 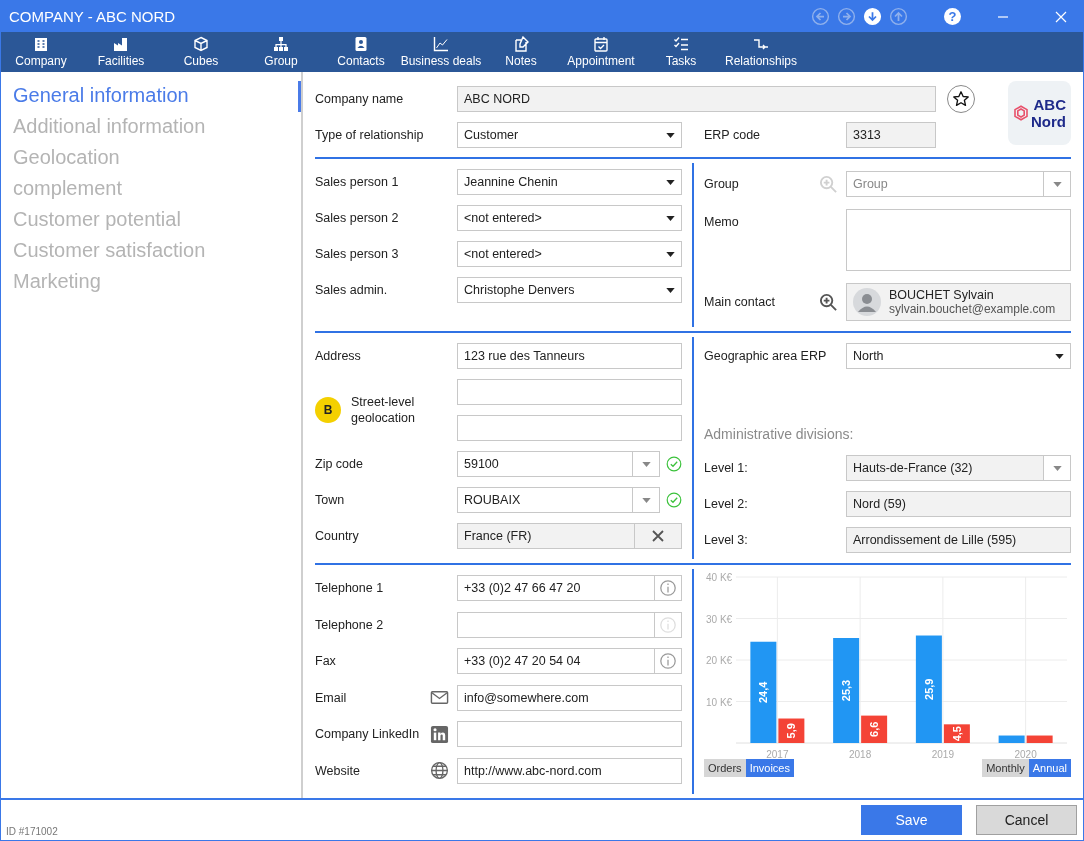 I want to click on building-icon, so click(x=41, y=44).